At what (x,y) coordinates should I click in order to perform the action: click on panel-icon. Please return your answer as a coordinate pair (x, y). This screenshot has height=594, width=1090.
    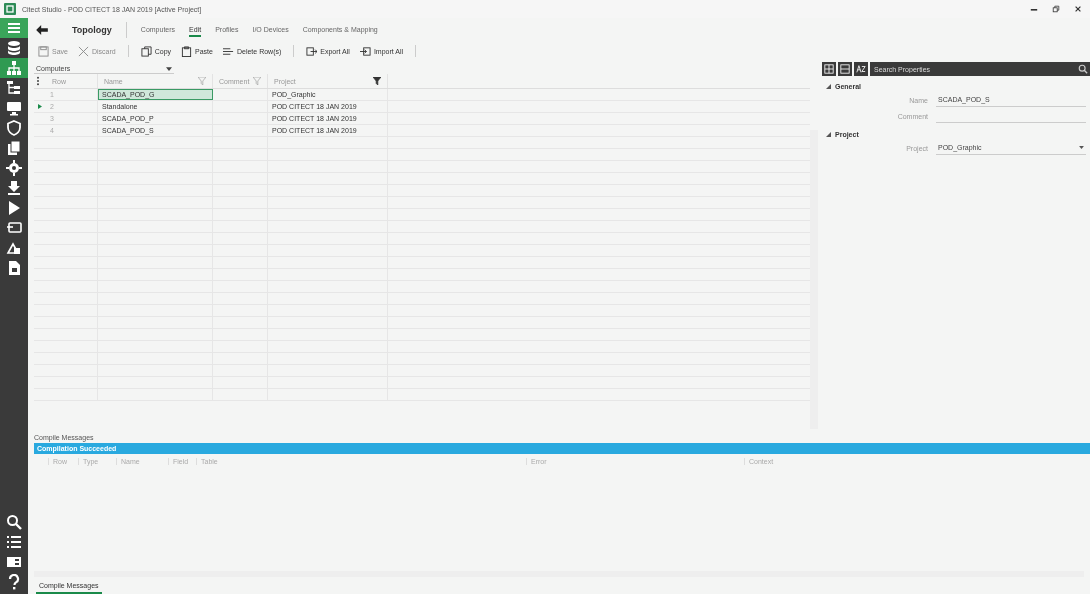
    Looking at the image, I should click on (14, 562).